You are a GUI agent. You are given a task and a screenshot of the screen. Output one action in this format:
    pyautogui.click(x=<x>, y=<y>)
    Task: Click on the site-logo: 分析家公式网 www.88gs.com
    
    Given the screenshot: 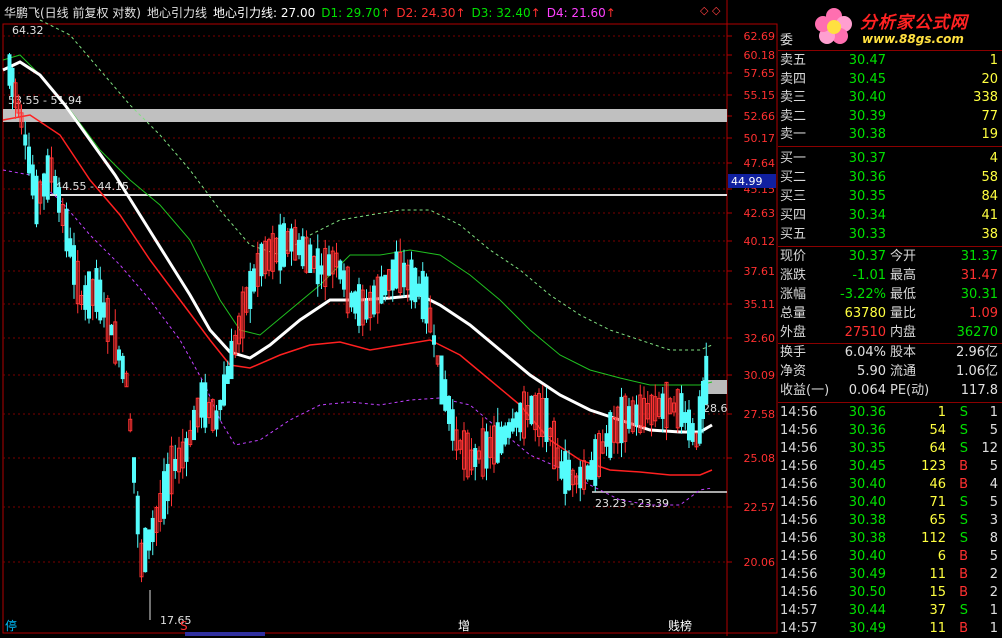 What is the action you would take?
    pyautogui.click(x=900, y=27)
    